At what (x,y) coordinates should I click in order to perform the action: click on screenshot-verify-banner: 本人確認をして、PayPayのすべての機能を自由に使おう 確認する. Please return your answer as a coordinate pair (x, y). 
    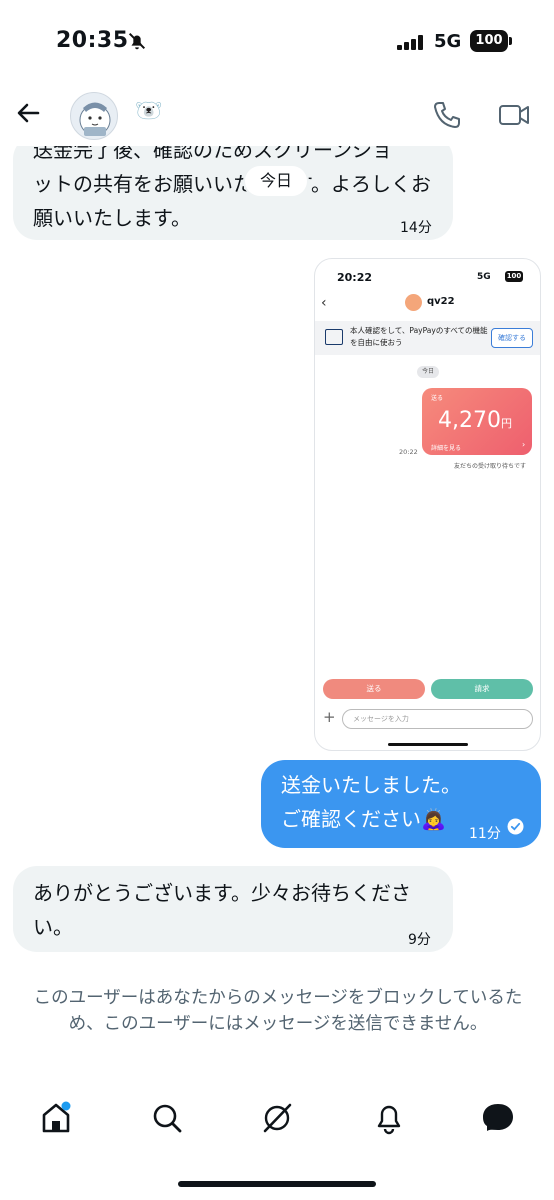
    Looking at the image, I should click on (427, 338).